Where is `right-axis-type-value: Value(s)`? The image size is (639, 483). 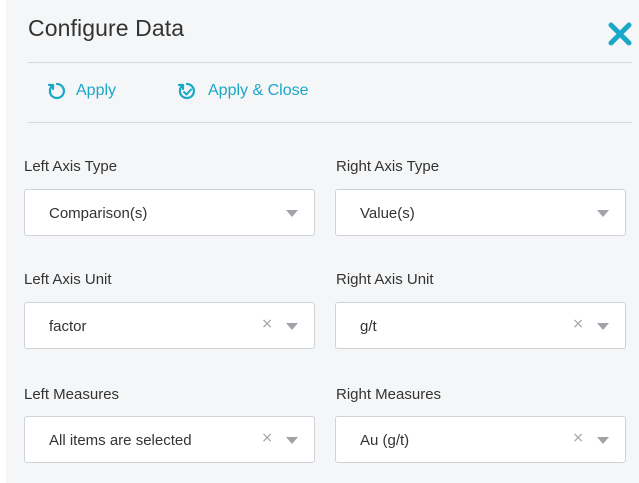
right-axis-type-value: Value(s) is located at coordinates (387, 213).